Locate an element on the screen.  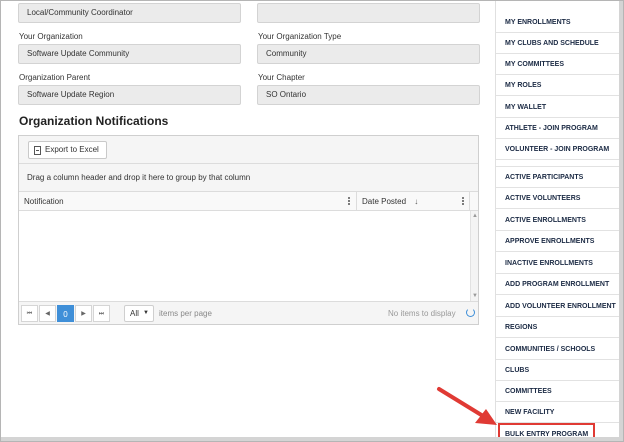
grid-scrollbar: ▲ ▼ is located at coordinates (474, 256).